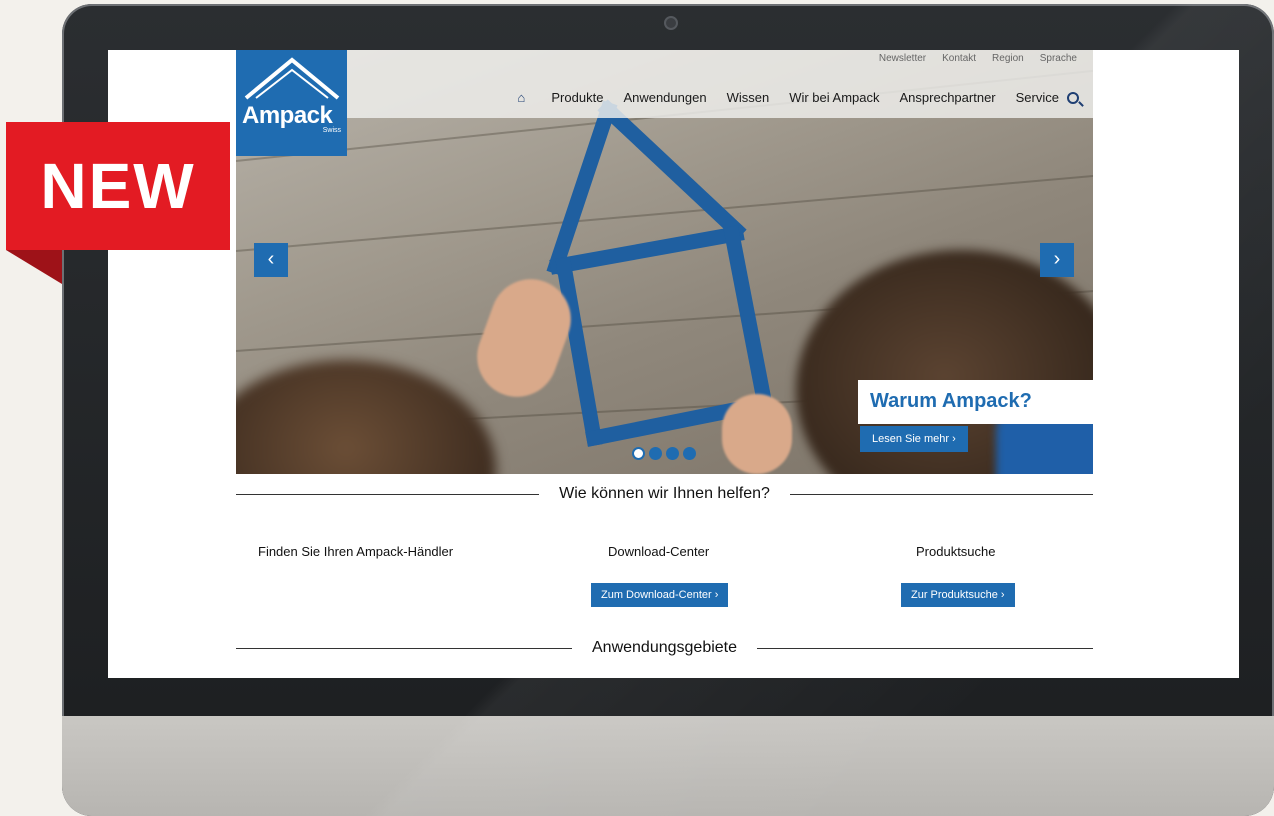  Describe the element at coordinates (34, 267) in the screenshot. I see `new-badge-fold` at that location.